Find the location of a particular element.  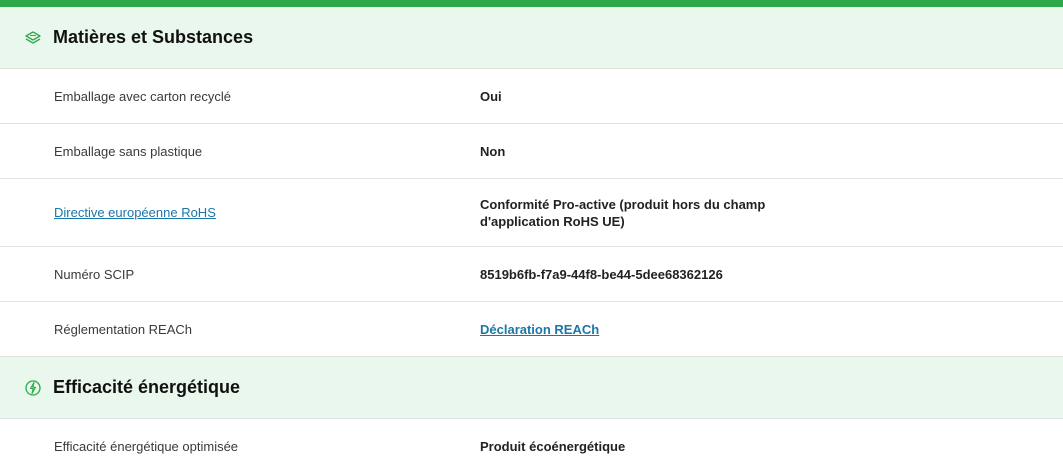

layers-leaf-icon is located at coordinates (33, 38).